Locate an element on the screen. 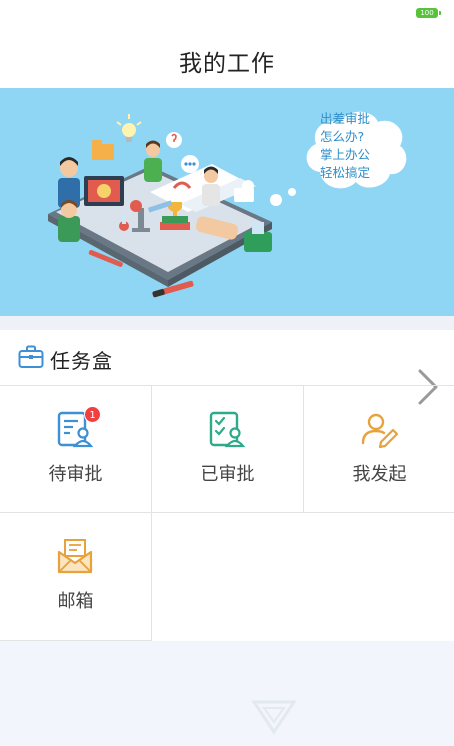  approved-icon is located at coordinates (227, 429).